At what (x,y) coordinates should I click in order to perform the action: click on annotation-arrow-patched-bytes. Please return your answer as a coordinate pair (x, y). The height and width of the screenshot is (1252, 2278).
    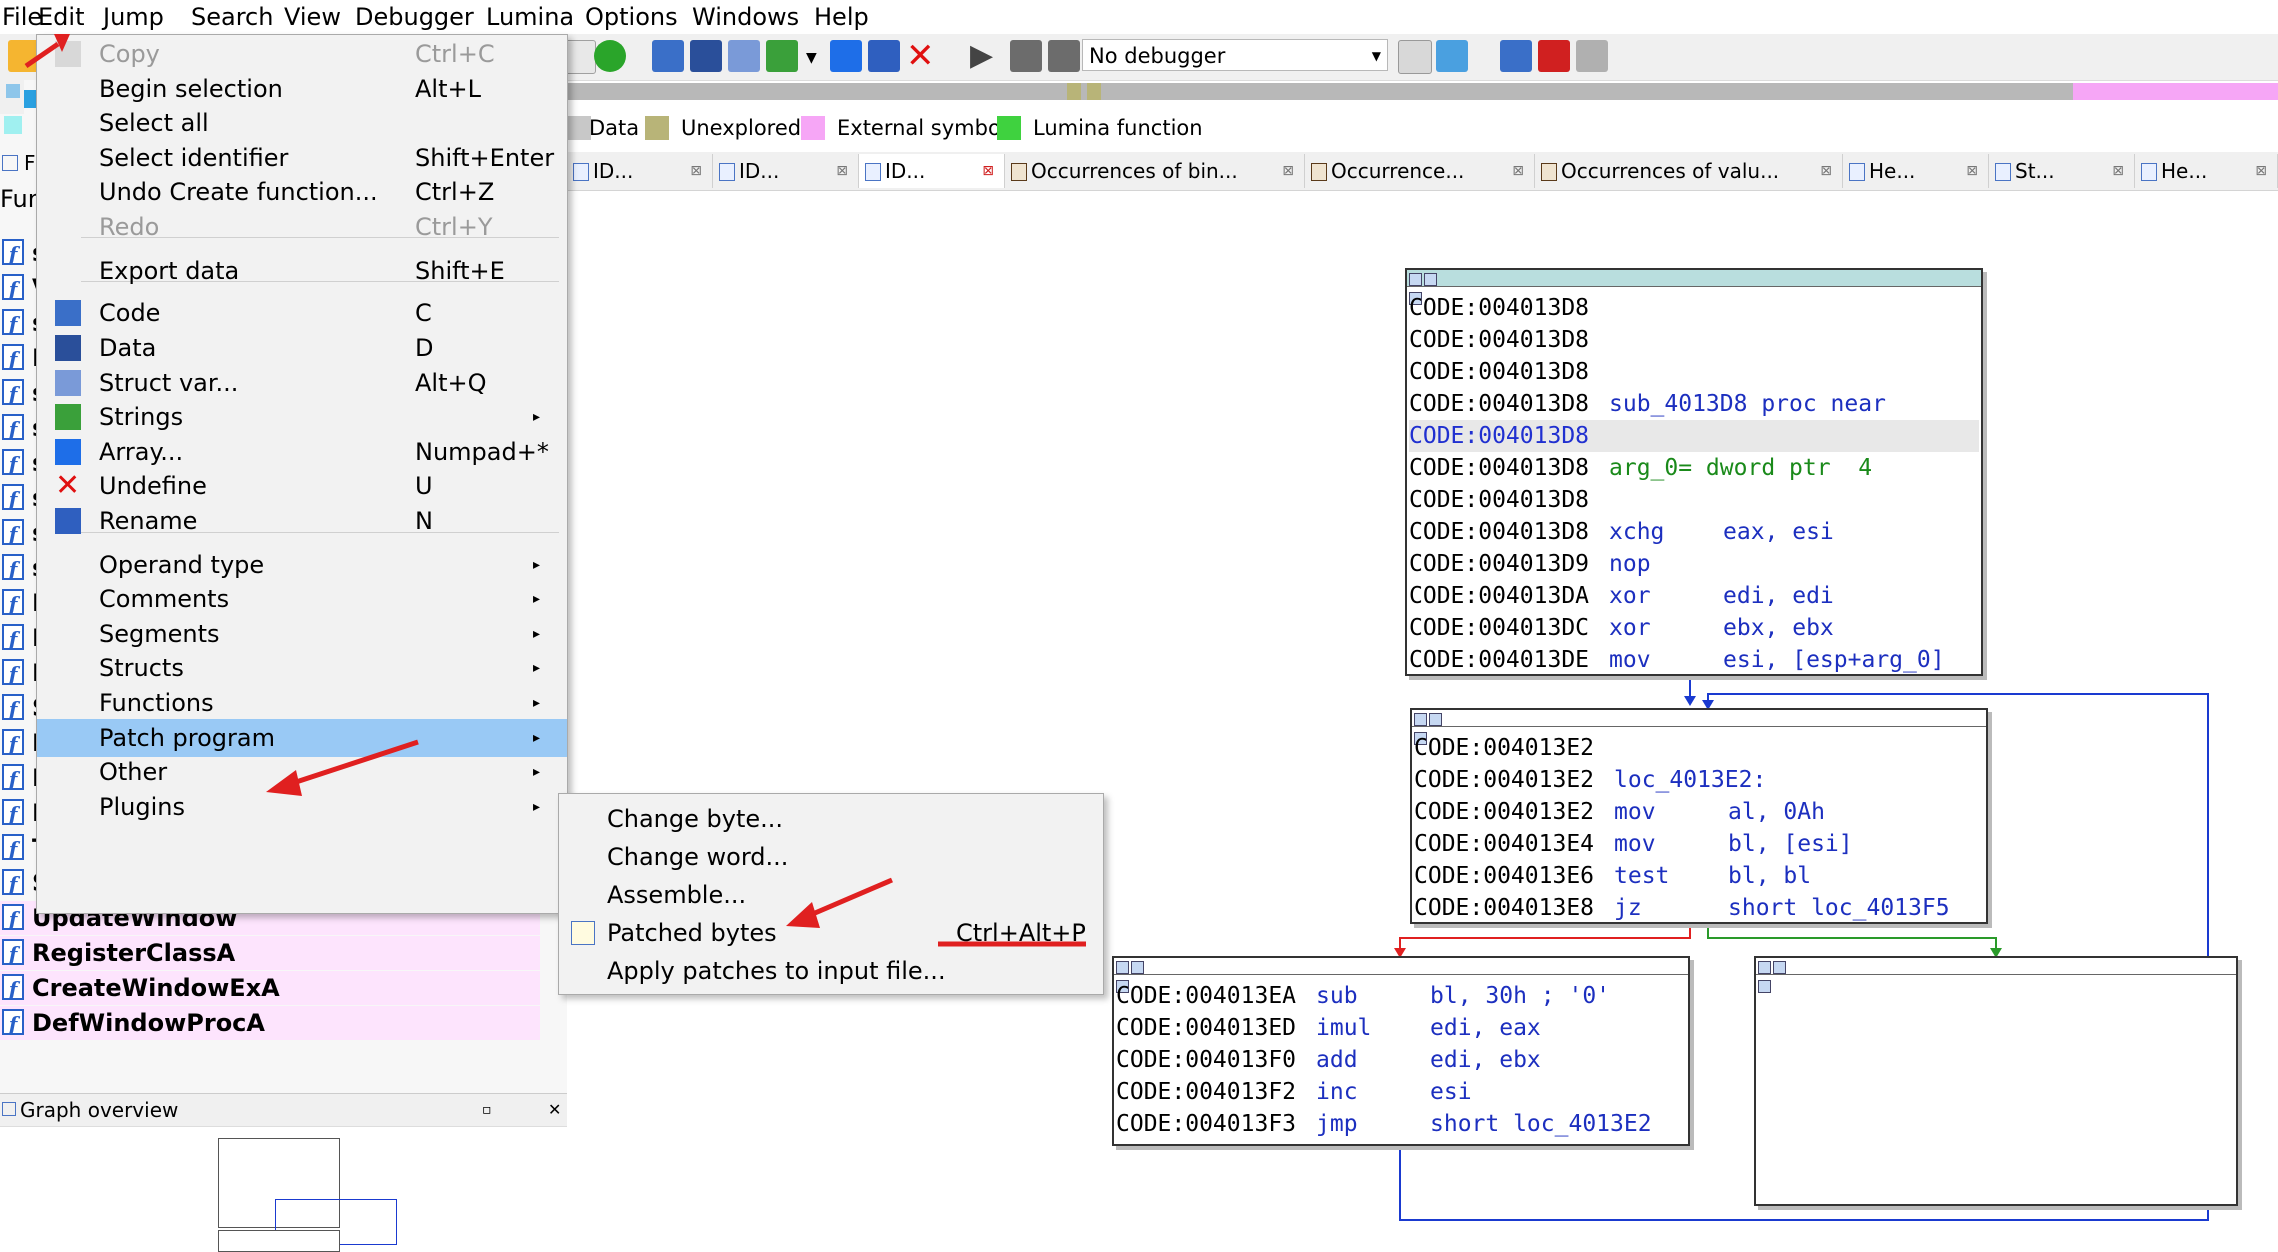
    Looking at the image, I should click on (850, 898).